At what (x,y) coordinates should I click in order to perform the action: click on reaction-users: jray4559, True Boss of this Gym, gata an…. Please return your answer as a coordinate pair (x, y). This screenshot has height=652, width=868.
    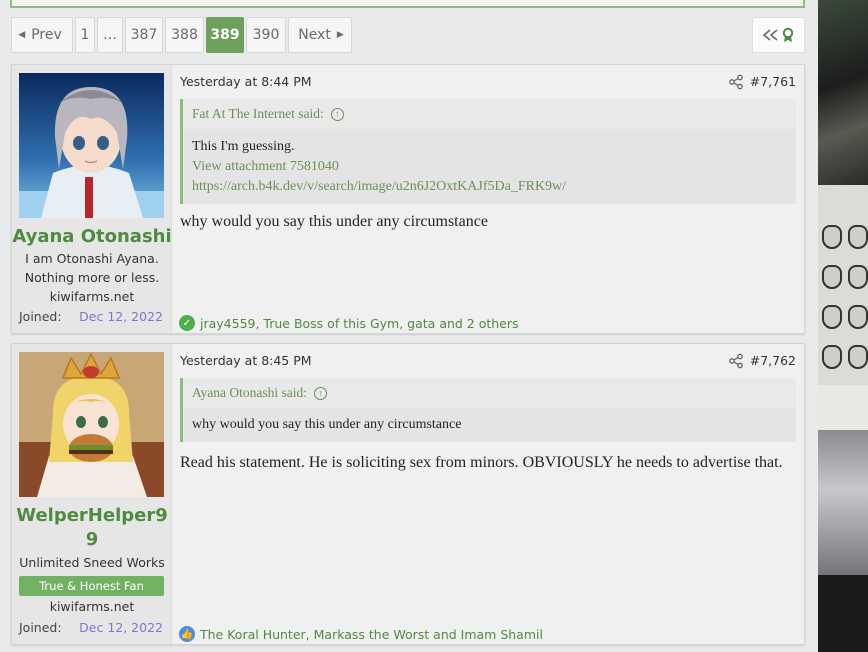
    Looking at the image, I should click on (359, 323).